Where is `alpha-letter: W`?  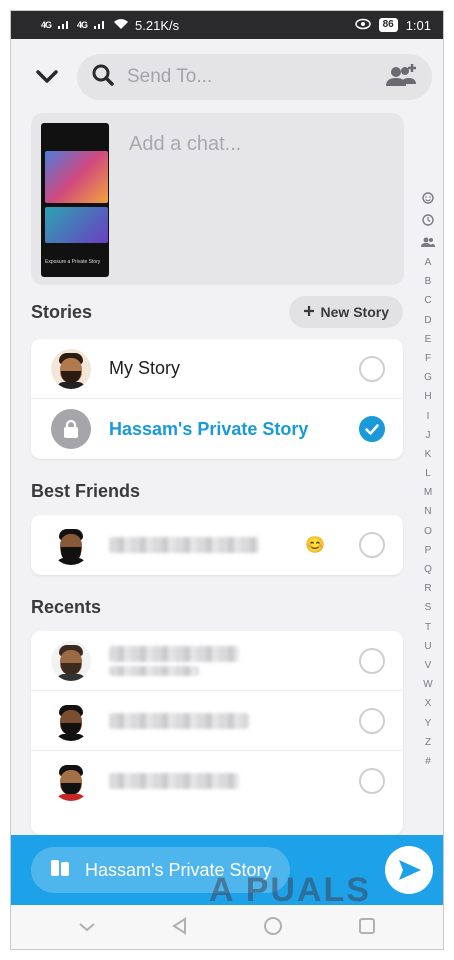 alpha-letter: W is located at coordinates (427, 684).